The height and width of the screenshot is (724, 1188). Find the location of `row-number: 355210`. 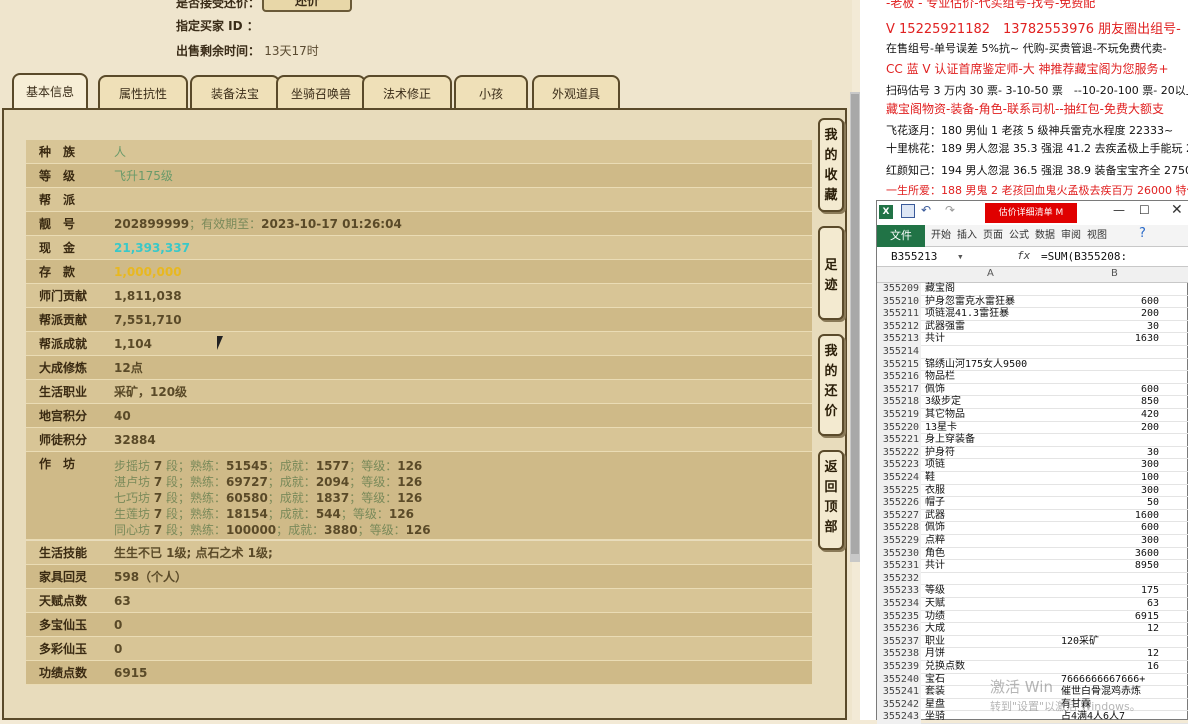

row-number: 355210 is located at coordinates (899, 302).